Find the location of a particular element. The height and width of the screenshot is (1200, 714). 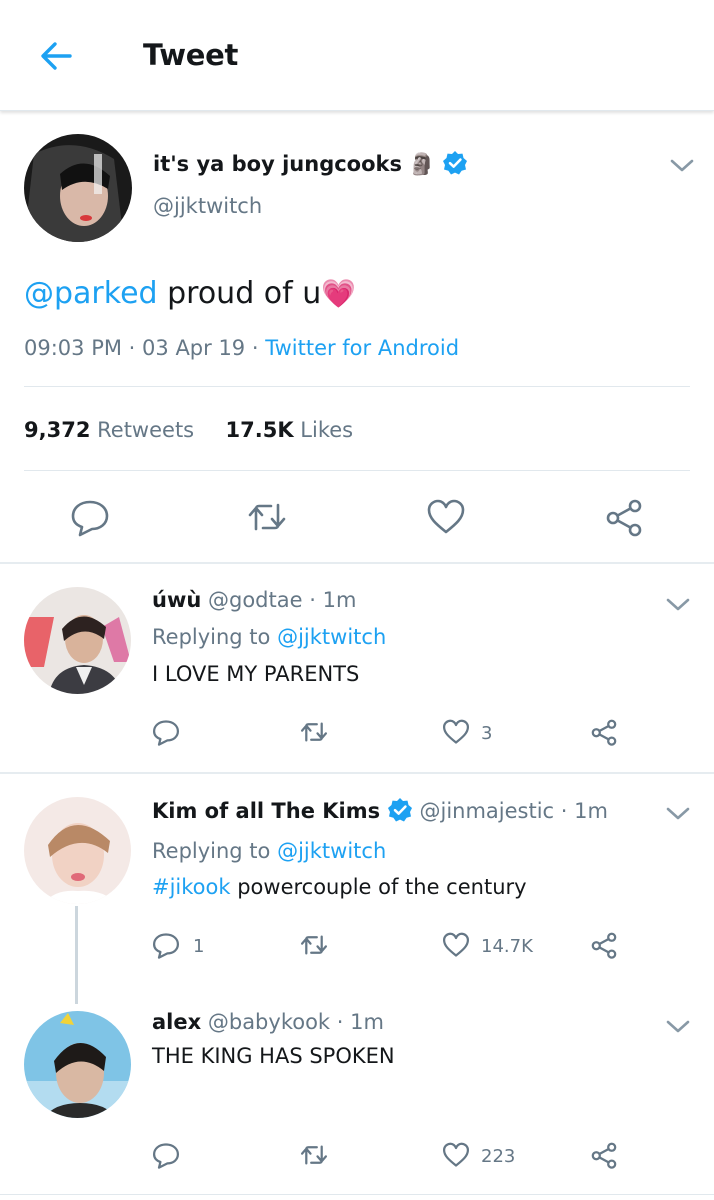

moai-emoji: 🗿 is located at coordinates (421, 164).